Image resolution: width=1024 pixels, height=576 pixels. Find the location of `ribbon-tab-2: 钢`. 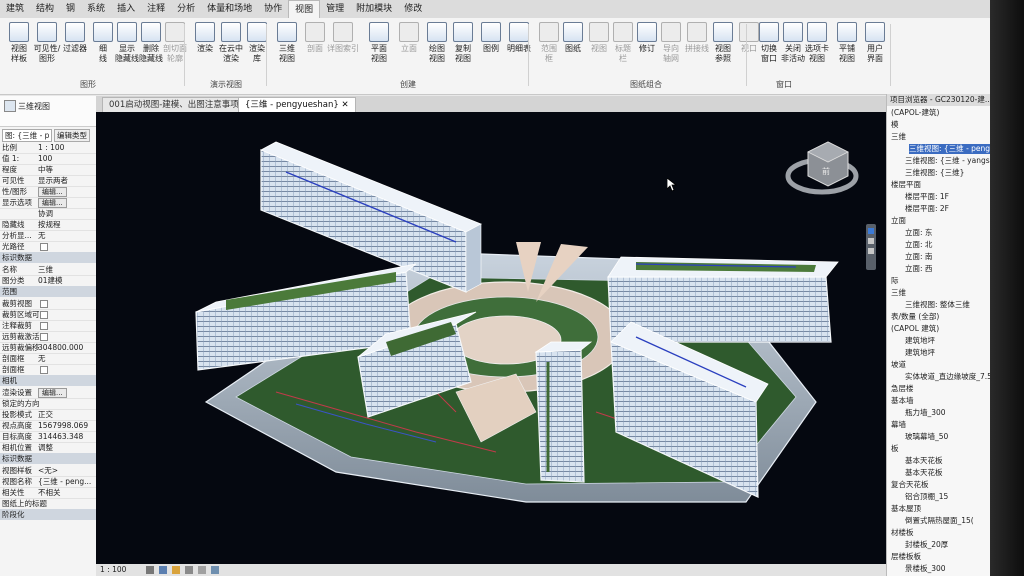

ribbon-tab-2: 钢 is located at coordinates (70, 9).